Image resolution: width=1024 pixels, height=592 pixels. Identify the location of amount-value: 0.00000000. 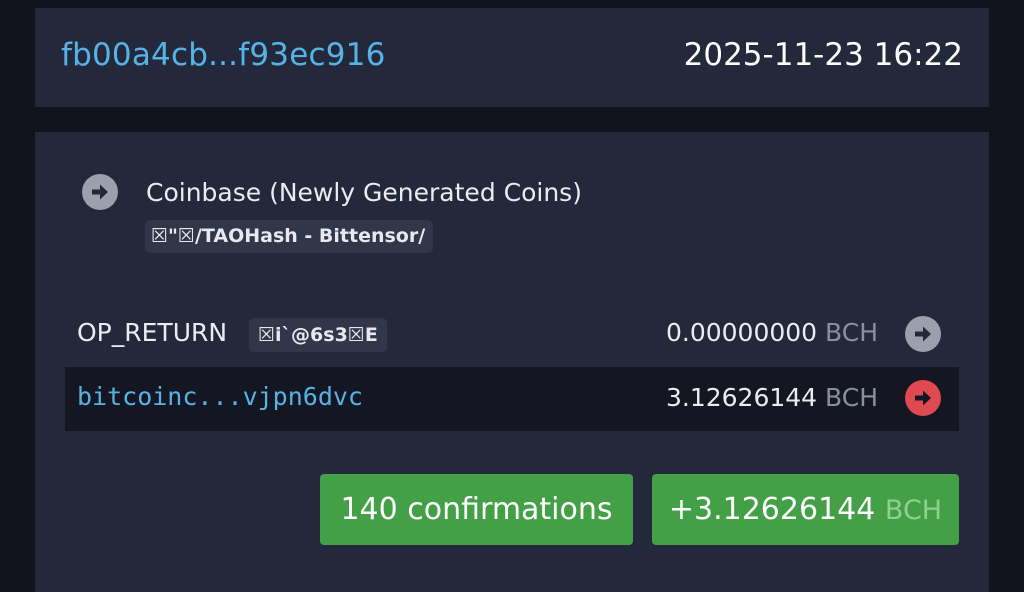
(741, 332).